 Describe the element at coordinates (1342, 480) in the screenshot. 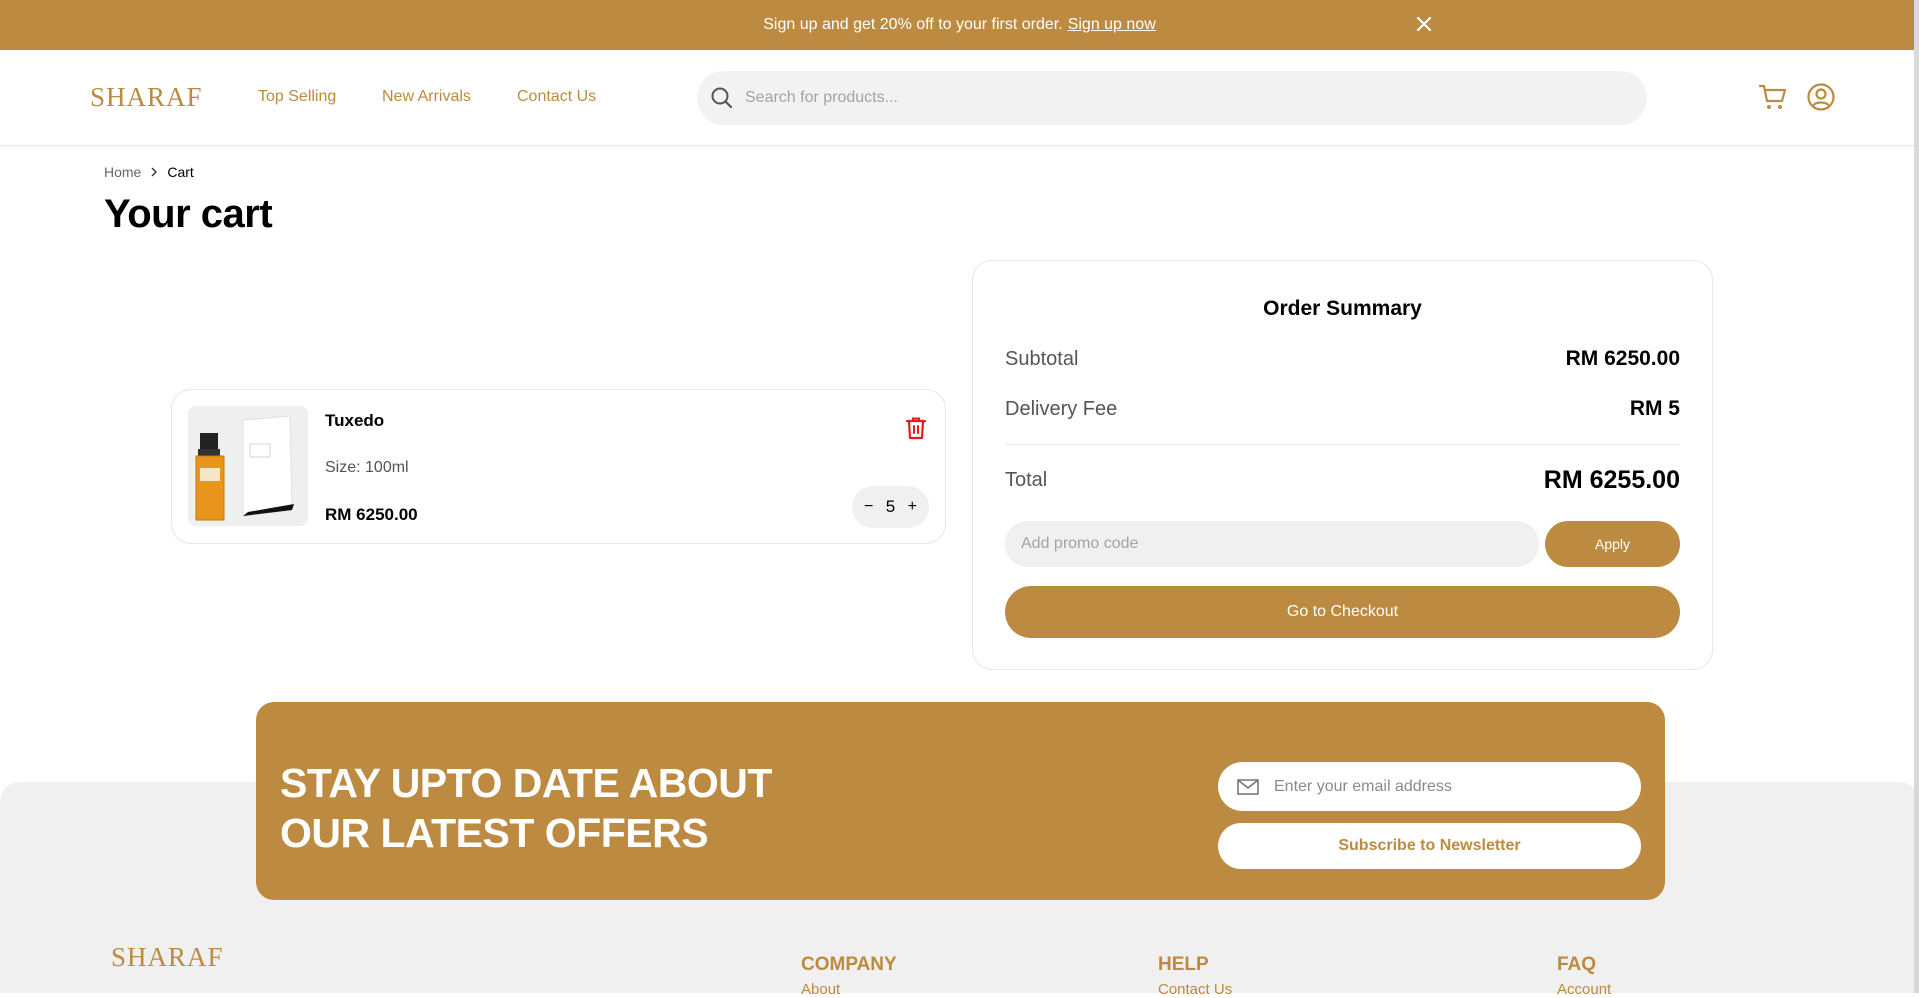

I see `total-row: Total RM 6255.00` at that location.